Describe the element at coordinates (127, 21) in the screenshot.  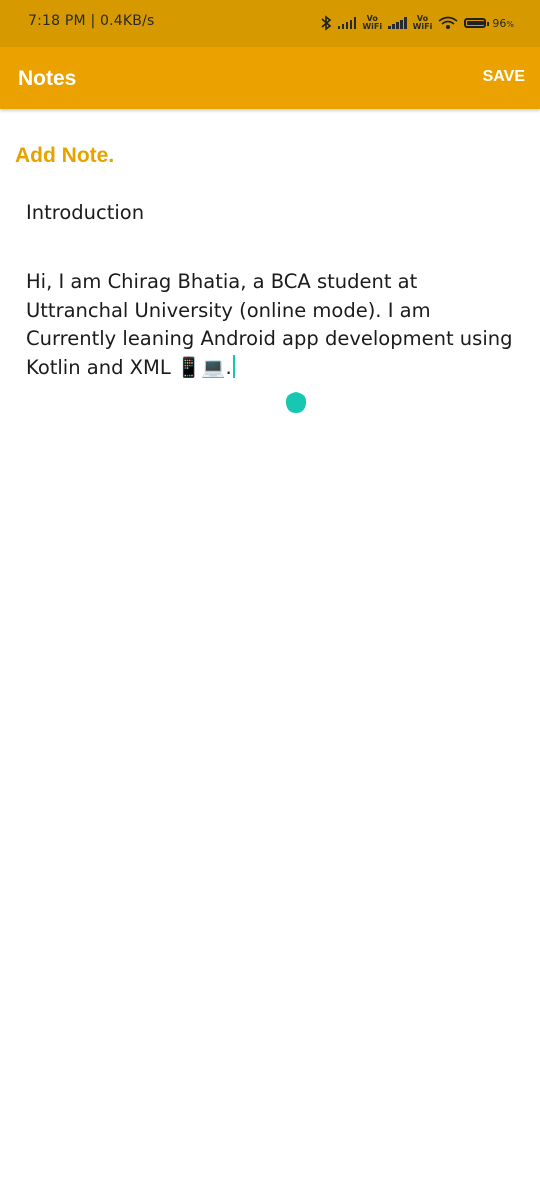
I see `network-speed: 0.4KB/s` at that location.